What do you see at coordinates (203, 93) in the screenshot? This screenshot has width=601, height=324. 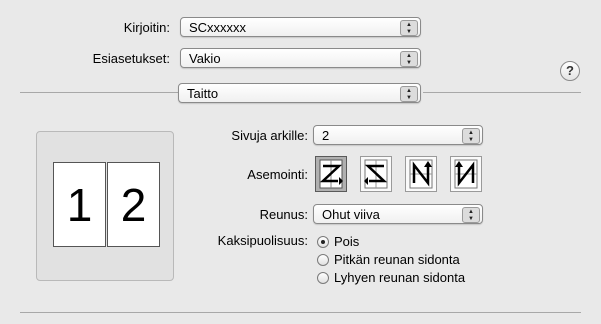 I see `panel-value: Taitto` at bounding box center [203, 93].